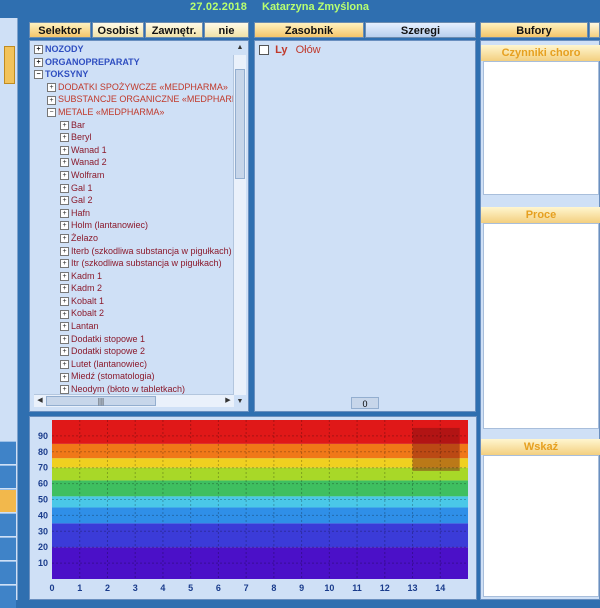 This screenshot has height=608, width=600. I want to click on tree-horizontal-scrollbar: ◀ ||| ▶, so click(134, 400).